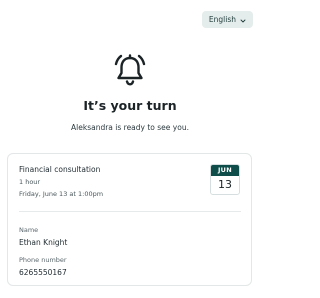  I want to click on appointment-datetime: Friday, June 13 at 1:00pm, so click(61, 194).